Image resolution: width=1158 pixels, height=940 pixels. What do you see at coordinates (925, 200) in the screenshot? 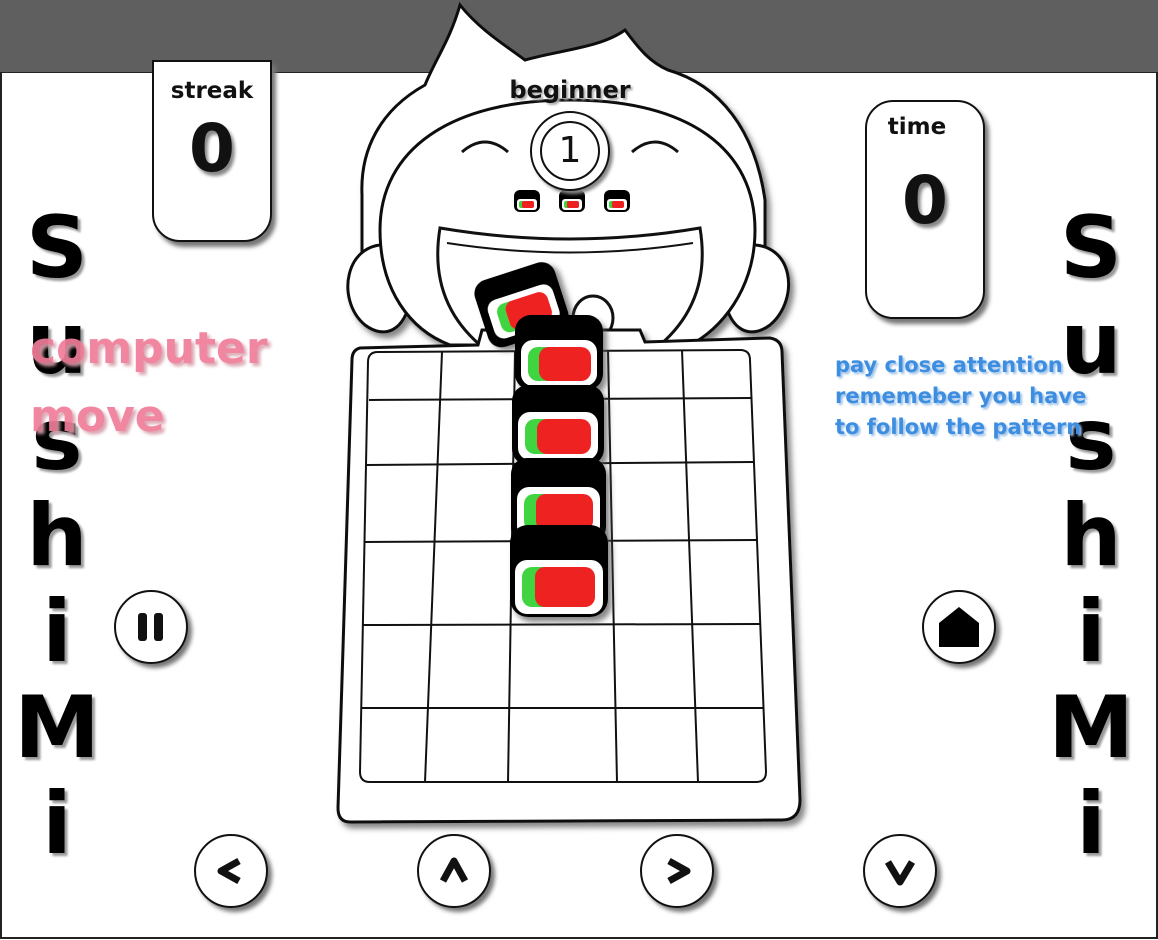
I see `time-value: 0` at bounding box center [925, 200].